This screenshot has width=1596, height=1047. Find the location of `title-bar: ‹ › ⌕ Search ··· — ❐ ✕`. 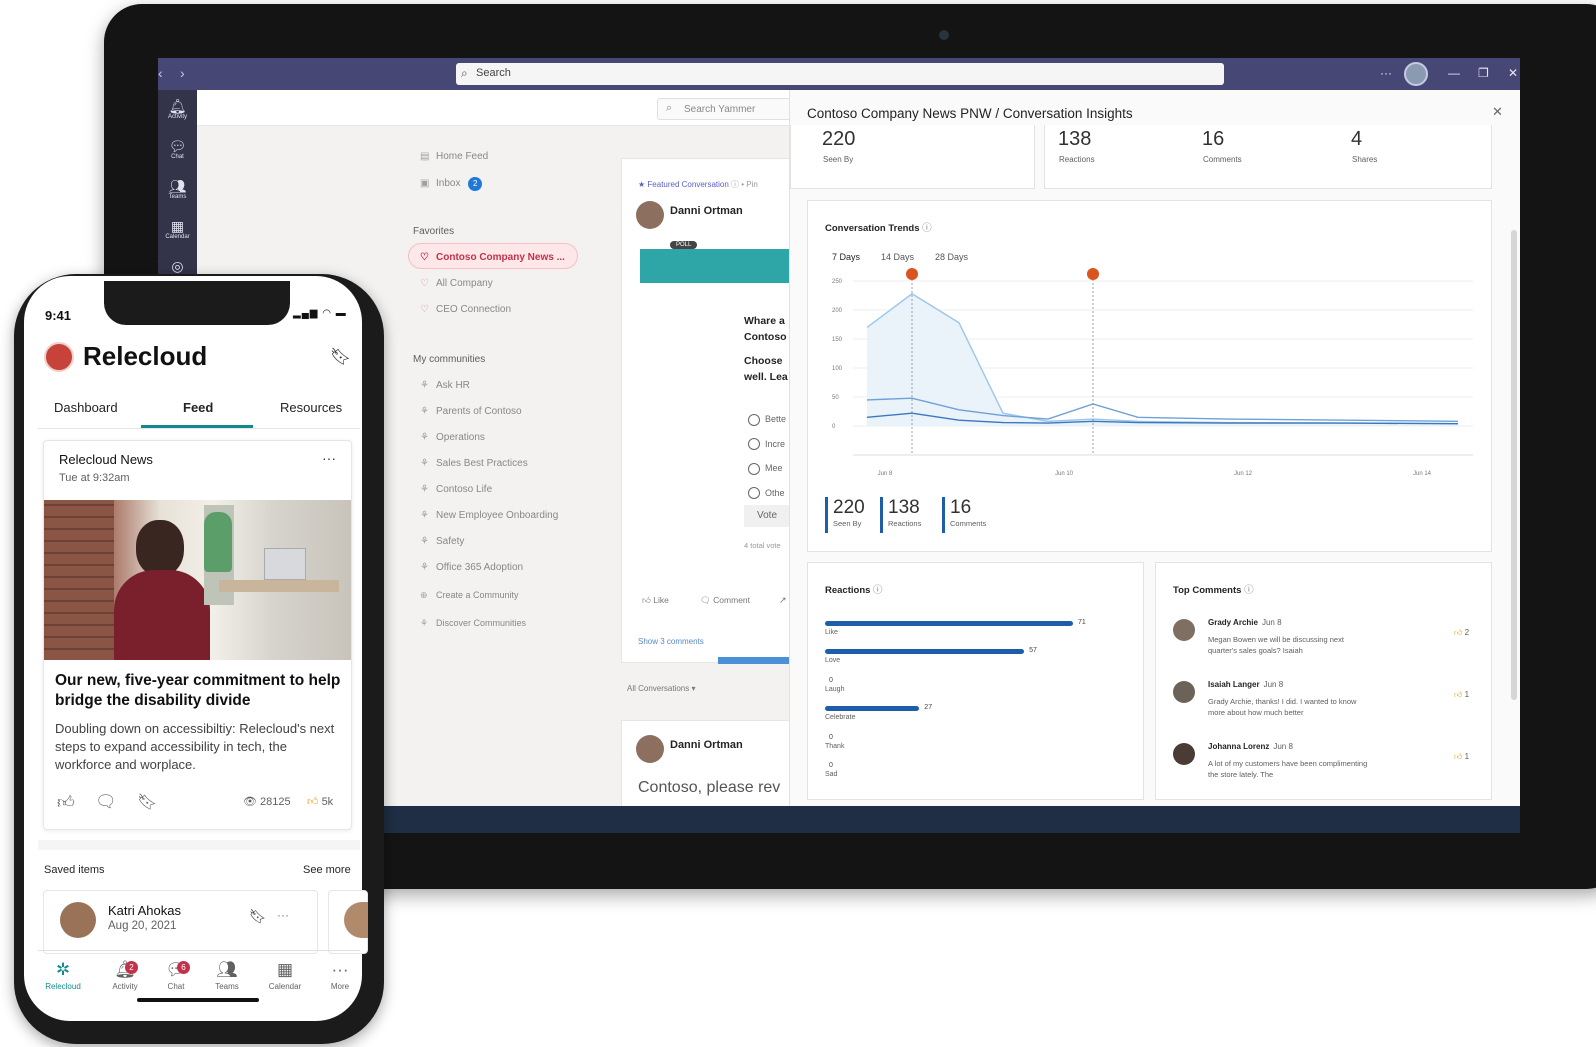

title-bar: ‹ › ⌕ Search ··· — ❐ ✕ is located at coordinates (839, 74).